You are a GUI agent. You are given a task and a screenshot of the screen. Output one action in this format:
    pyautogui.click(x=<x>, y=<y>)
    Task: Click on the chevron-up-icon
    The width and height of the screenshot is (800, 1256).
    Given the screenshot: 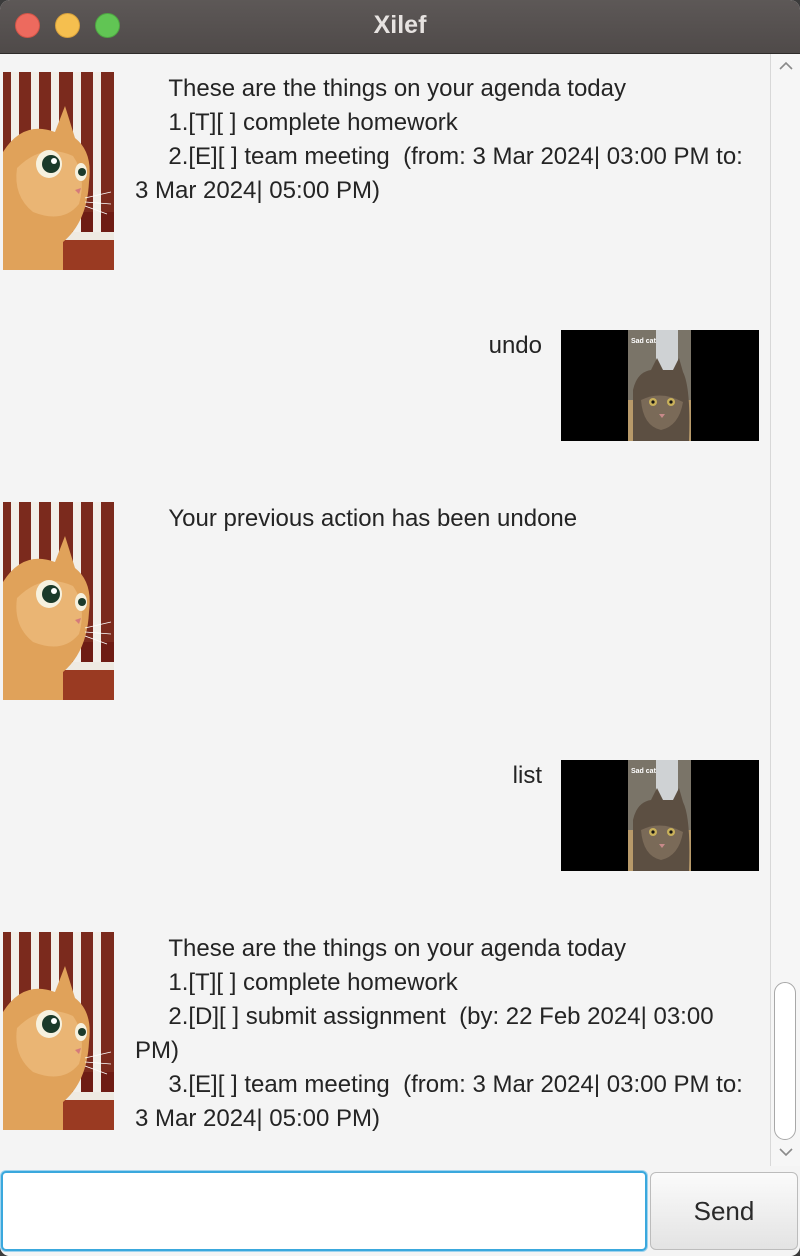 What is the action you would take?
    pyautogui.click(x=786, y=68)
    